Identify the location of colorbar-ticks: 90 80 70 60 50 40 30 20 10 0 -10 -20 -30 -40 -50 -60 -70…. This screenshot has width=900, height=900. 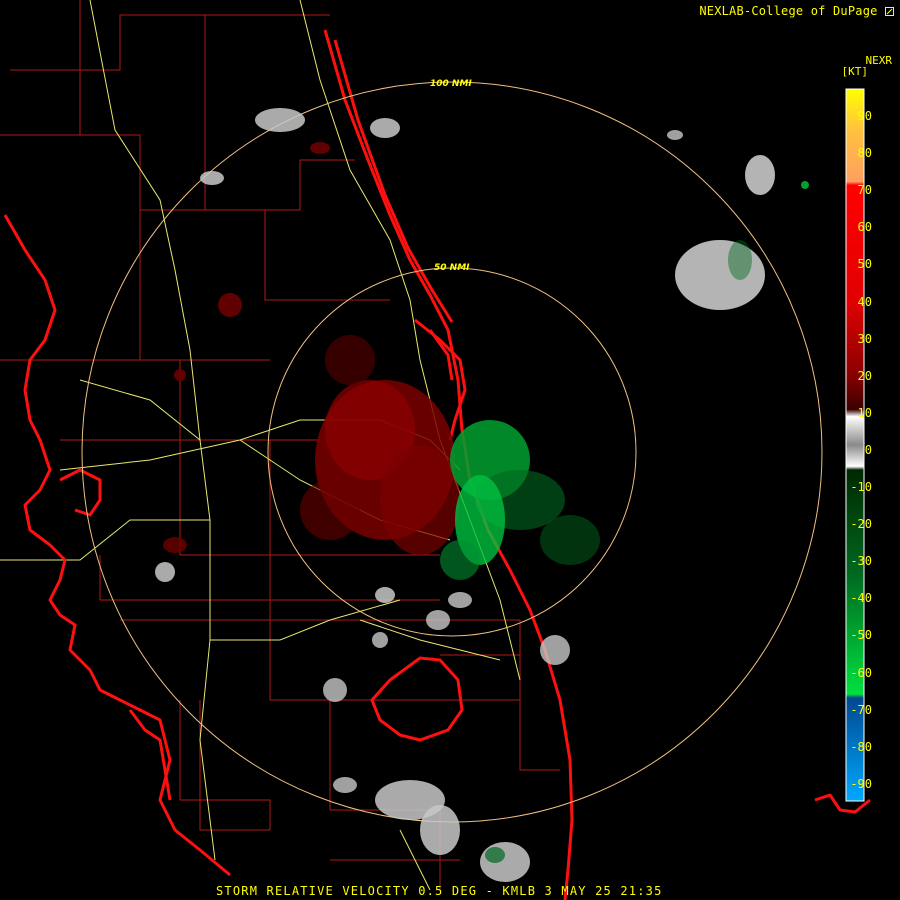
(857, 450).